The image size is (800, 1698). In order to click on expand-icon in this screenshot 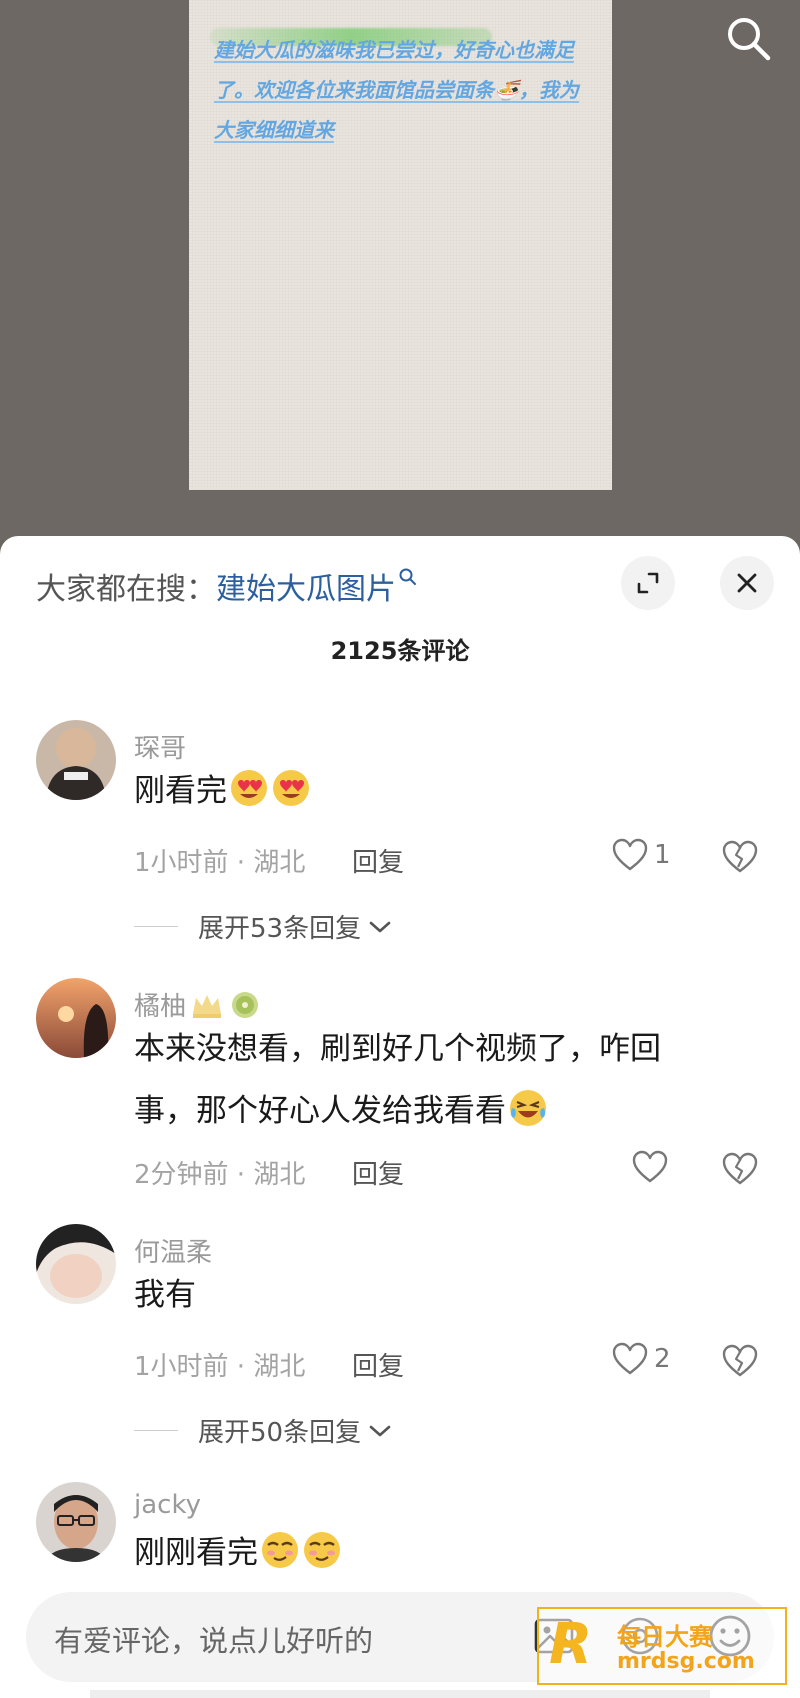, I will do `click(648, 583)`.